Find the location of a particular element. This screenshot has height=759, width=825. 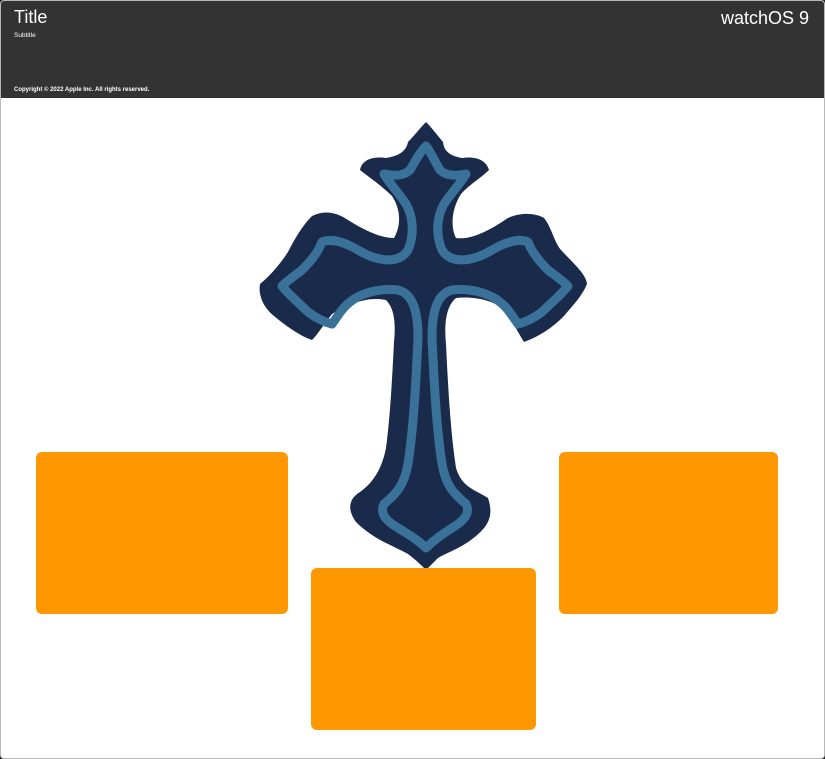

orange-panel-center is located at coordinates (423, 649).